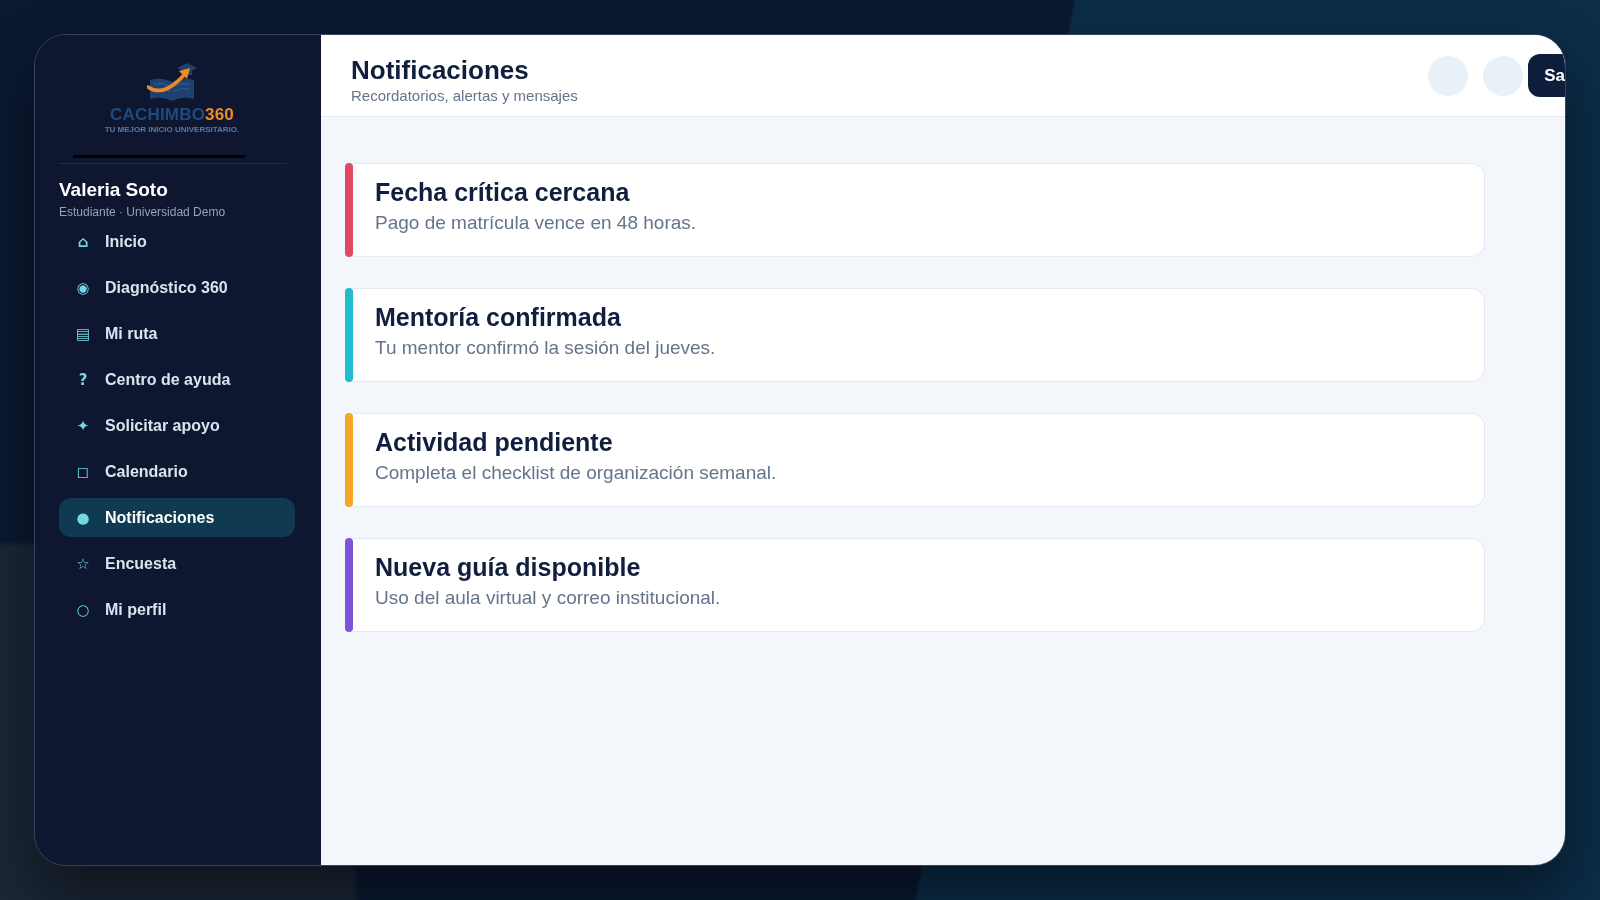 Image resolution: width=1600 pixels, height=900 pixels. Describe the element at coordinates (83, 379) in the screenshot. I see `question-mark-icon: ?` at that location.